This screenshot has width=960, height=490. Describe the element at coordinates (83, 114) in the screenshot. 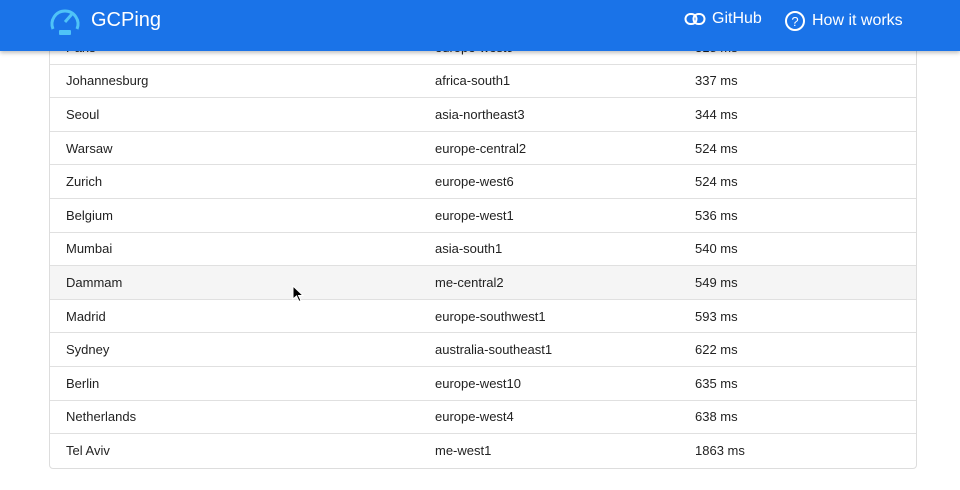

I see `city-cell: Seoul` at that location.